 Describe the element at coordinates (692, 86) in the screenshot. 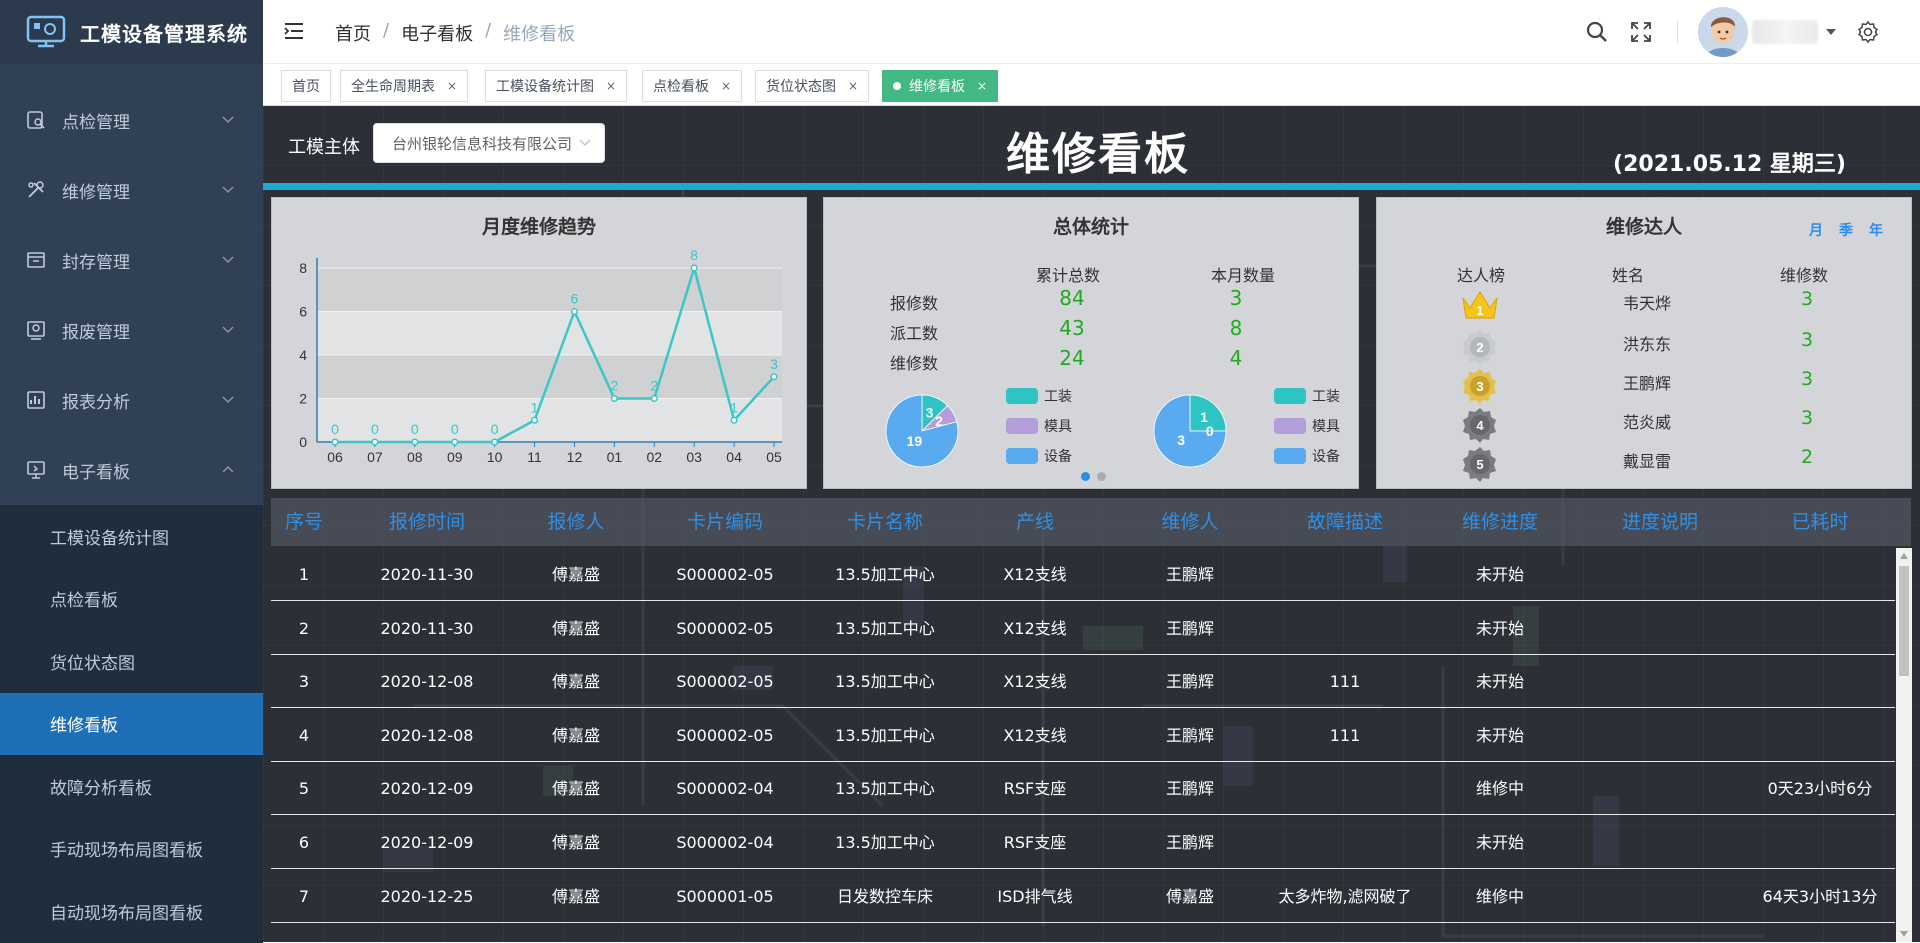

I see `tag-inspection-board: 点检看板 ×` at that location.